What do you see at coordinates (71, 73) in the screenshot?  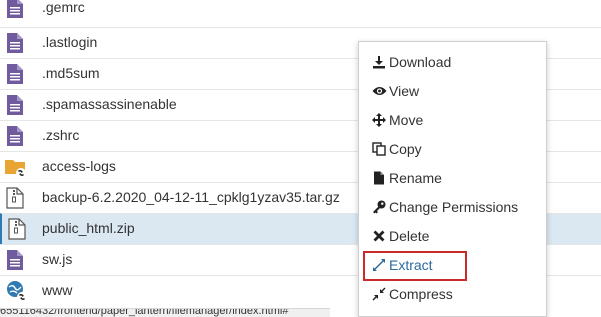 I see `file-name: .md5sum` at bounding box center [71, 73].